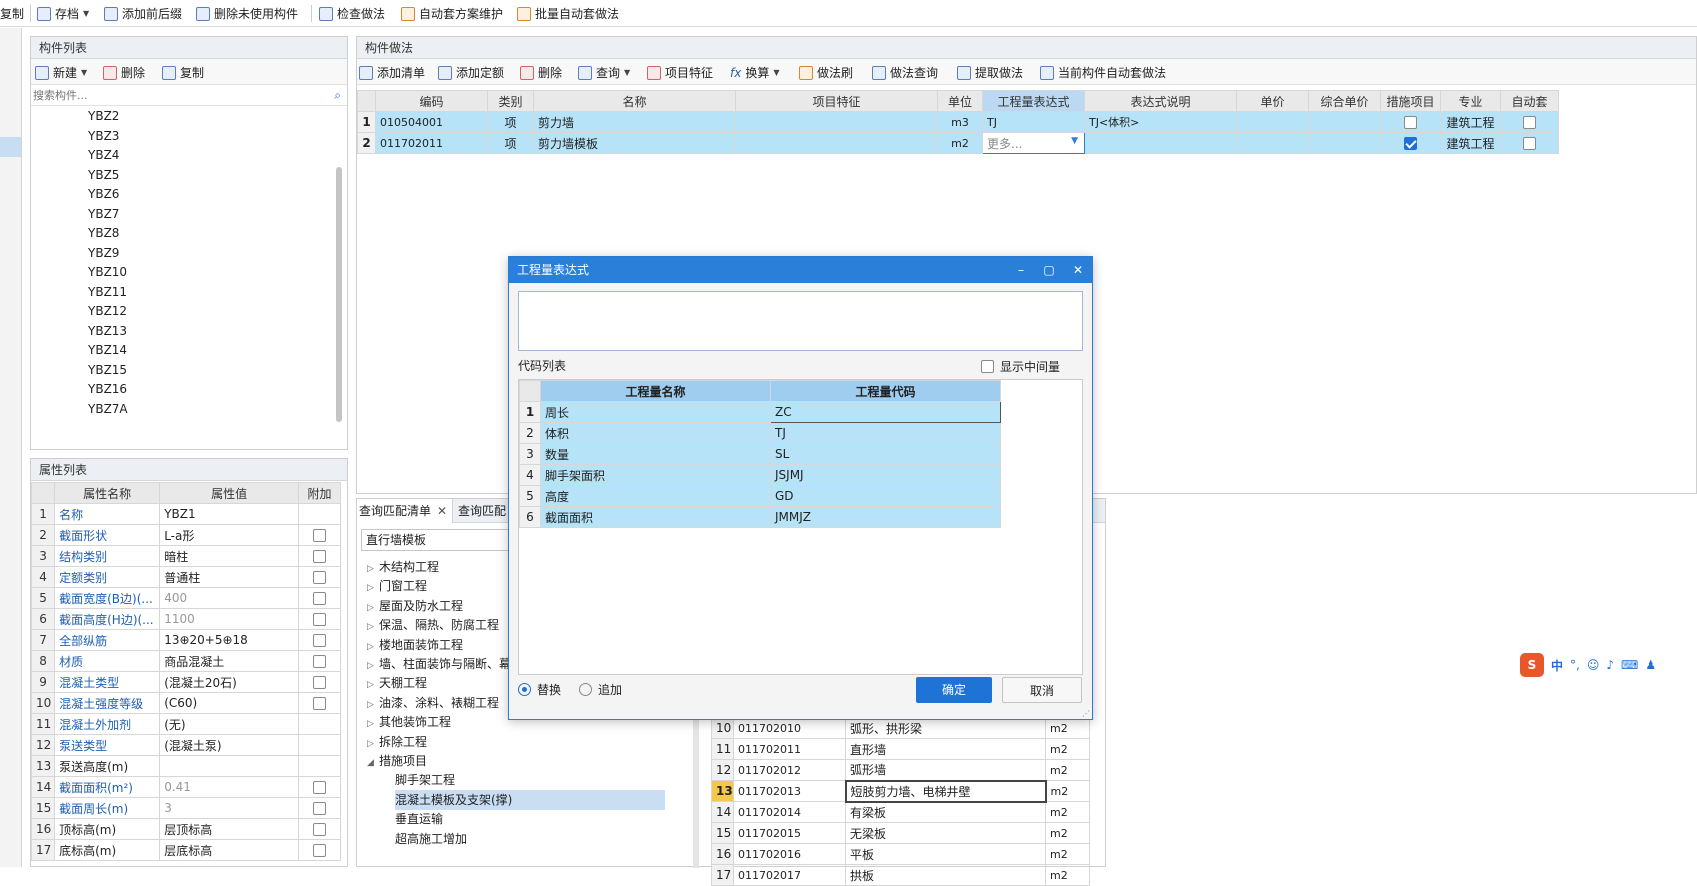 This screenshot has width=1697, height=886. I want to click on component-item: YBZ16, so click(107, 389).